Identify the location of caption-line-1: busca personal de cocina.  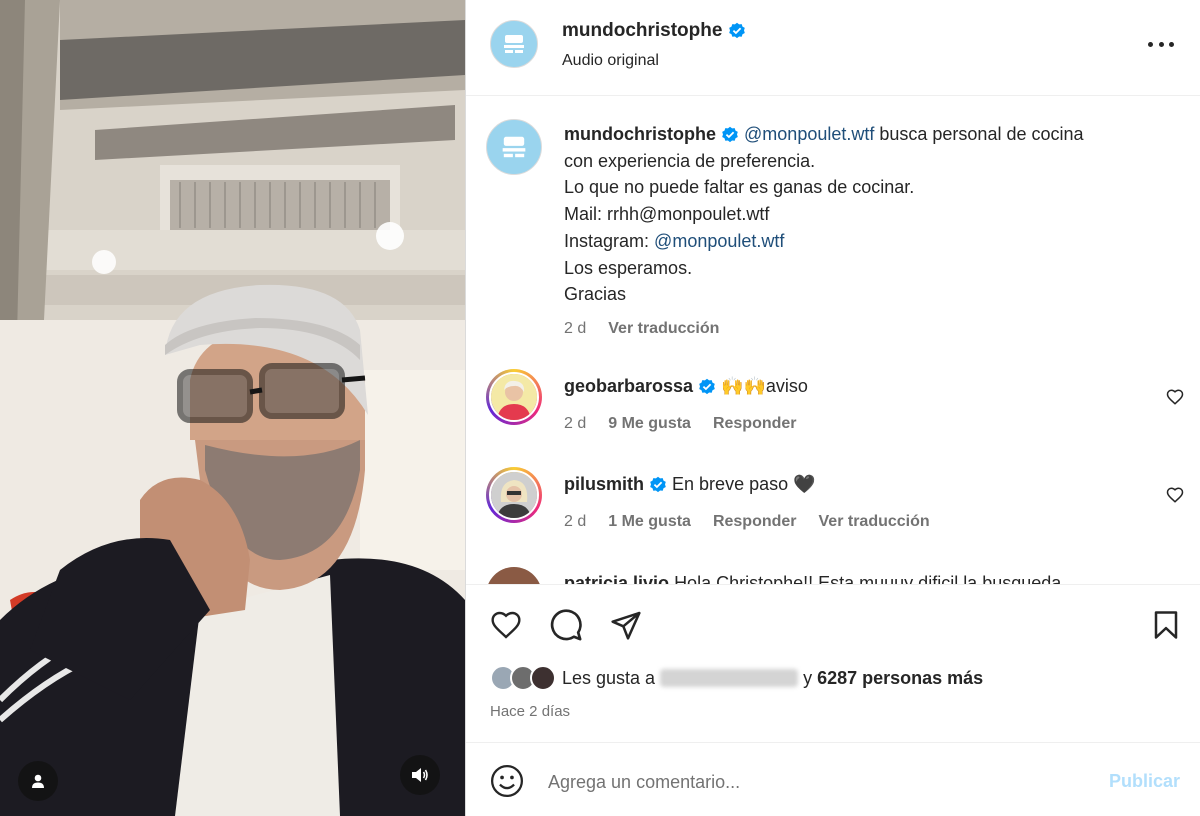
(979, 134).